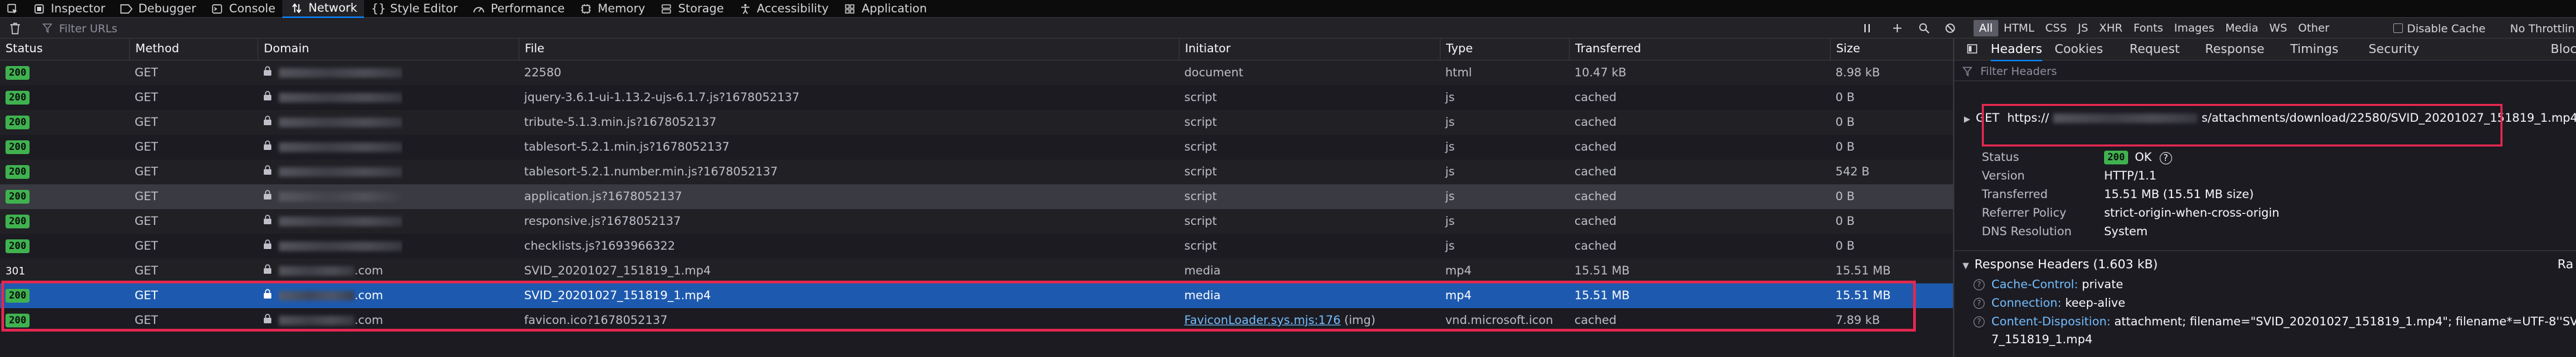  Describe the element at coordinates (2154, 50) in the screenshot. I see `tab-request: Request` at that location.